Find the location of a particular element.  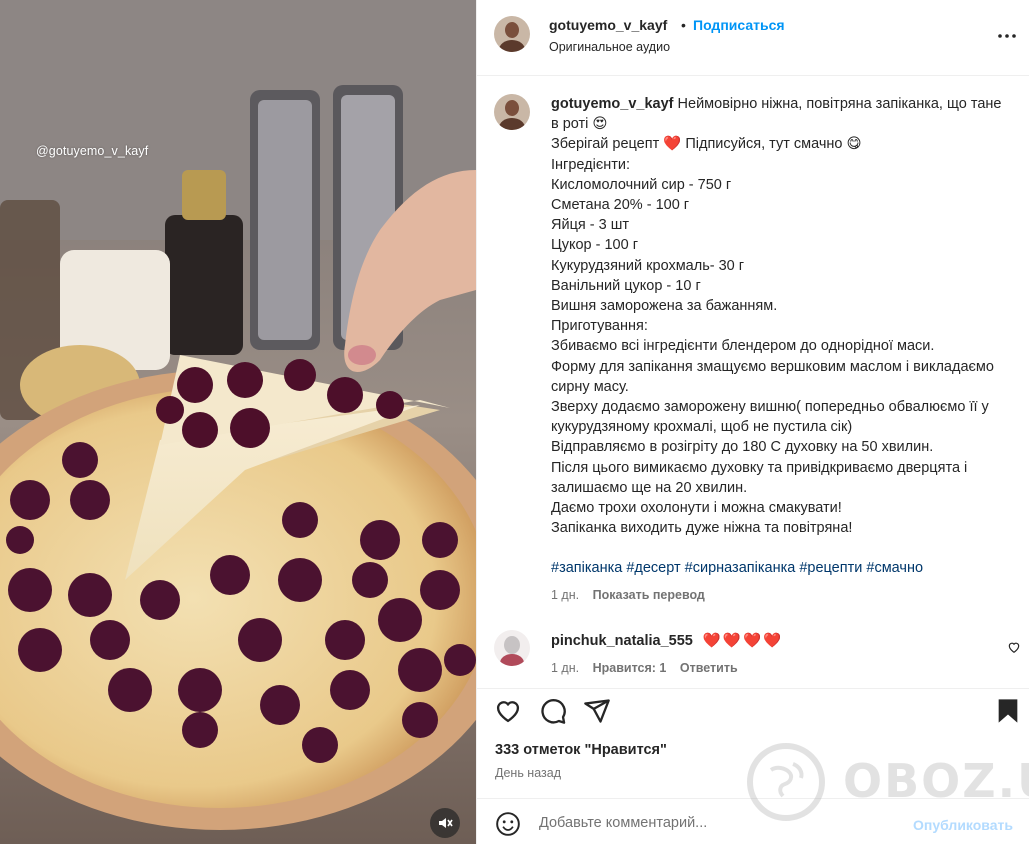

comment: pinchuk_natalia_555 ❤️❤️❤️❤️ is located at coordinates (667, 640).